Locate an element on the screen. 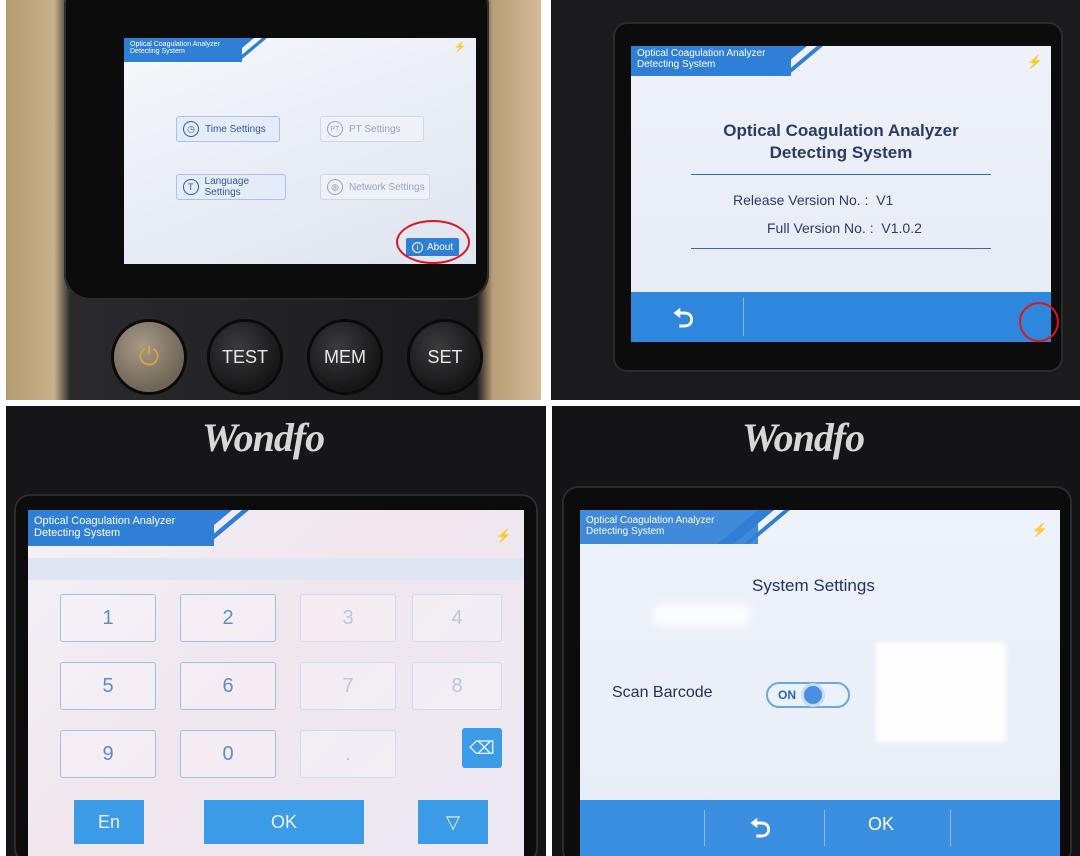  collapse-keypad-button: ▽ is located at coordinates (453, 822).